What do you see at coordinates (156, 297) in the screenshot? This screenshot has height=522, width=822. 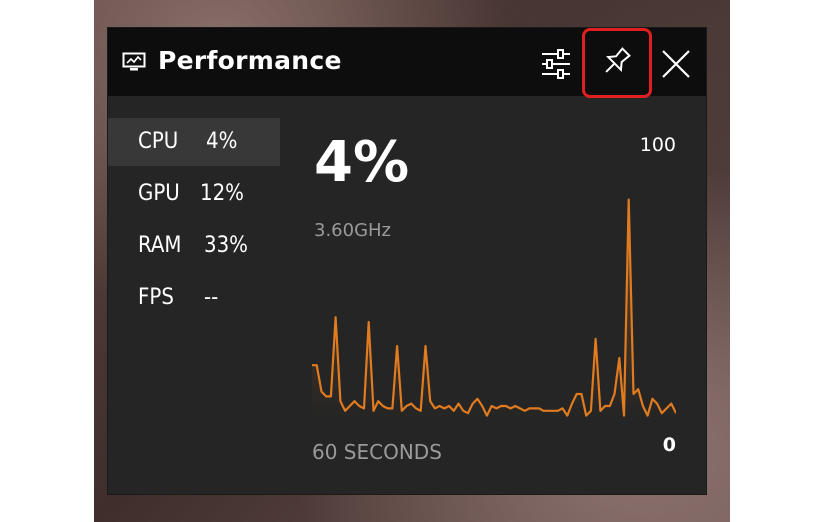 I see `metric-label: FPS` at bounding box center [156, 297].